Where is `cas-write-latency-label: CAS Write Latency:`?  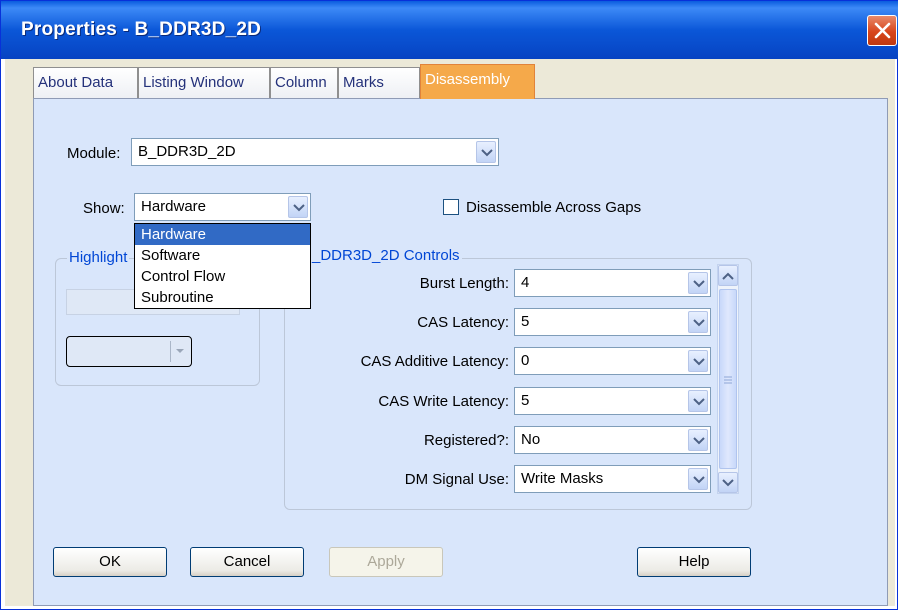 cas-write-latency-label: CAS Write Latency: is located at coordinates (443, 401).